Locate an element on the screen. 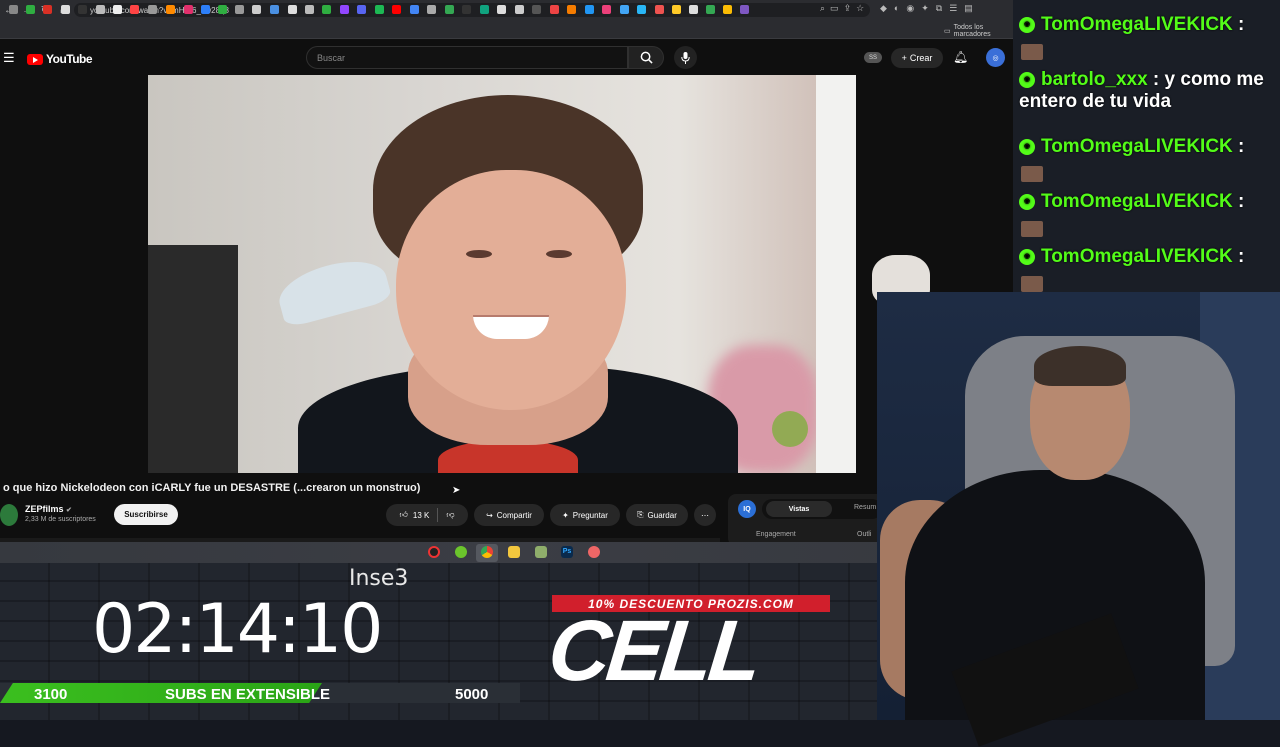 Image resolution: width=1280 pixels, height=747 pixels. subs-current: 3100 is located at coordinates (51, 694).